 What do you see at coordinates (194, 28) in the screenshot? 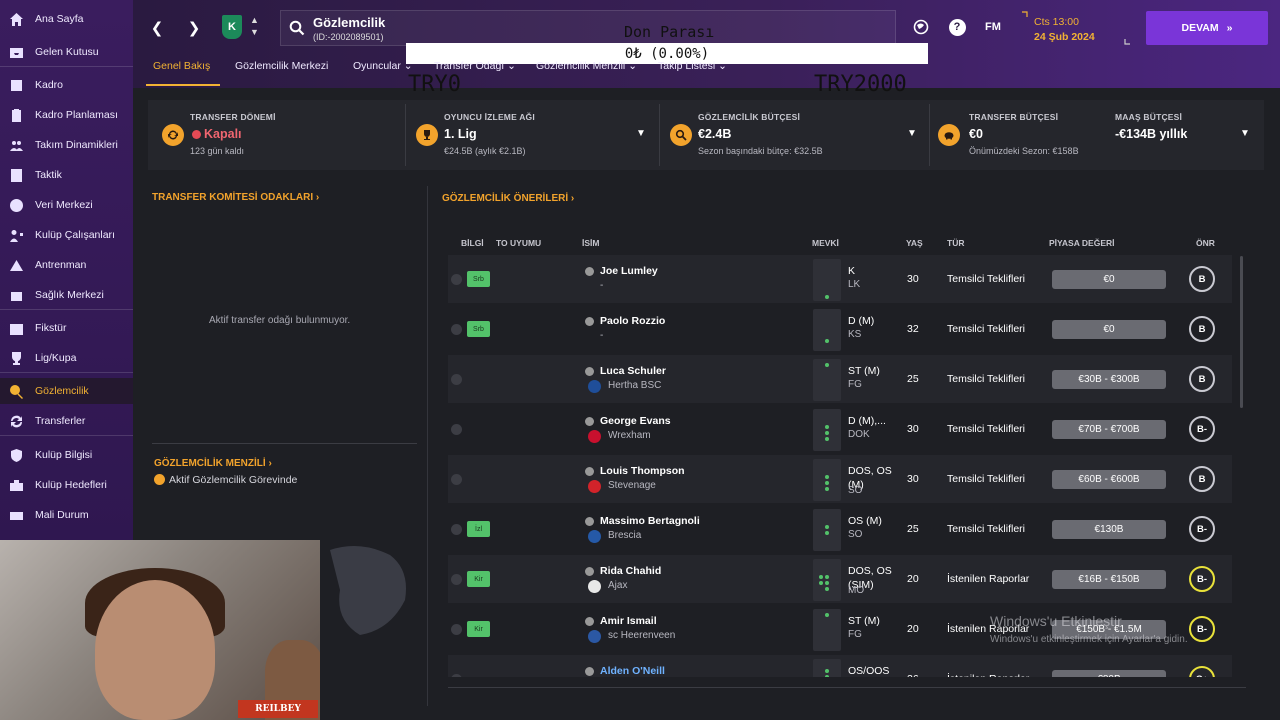
I see `forward-arrow-icon: ❯` at bounding box center [194, 28].